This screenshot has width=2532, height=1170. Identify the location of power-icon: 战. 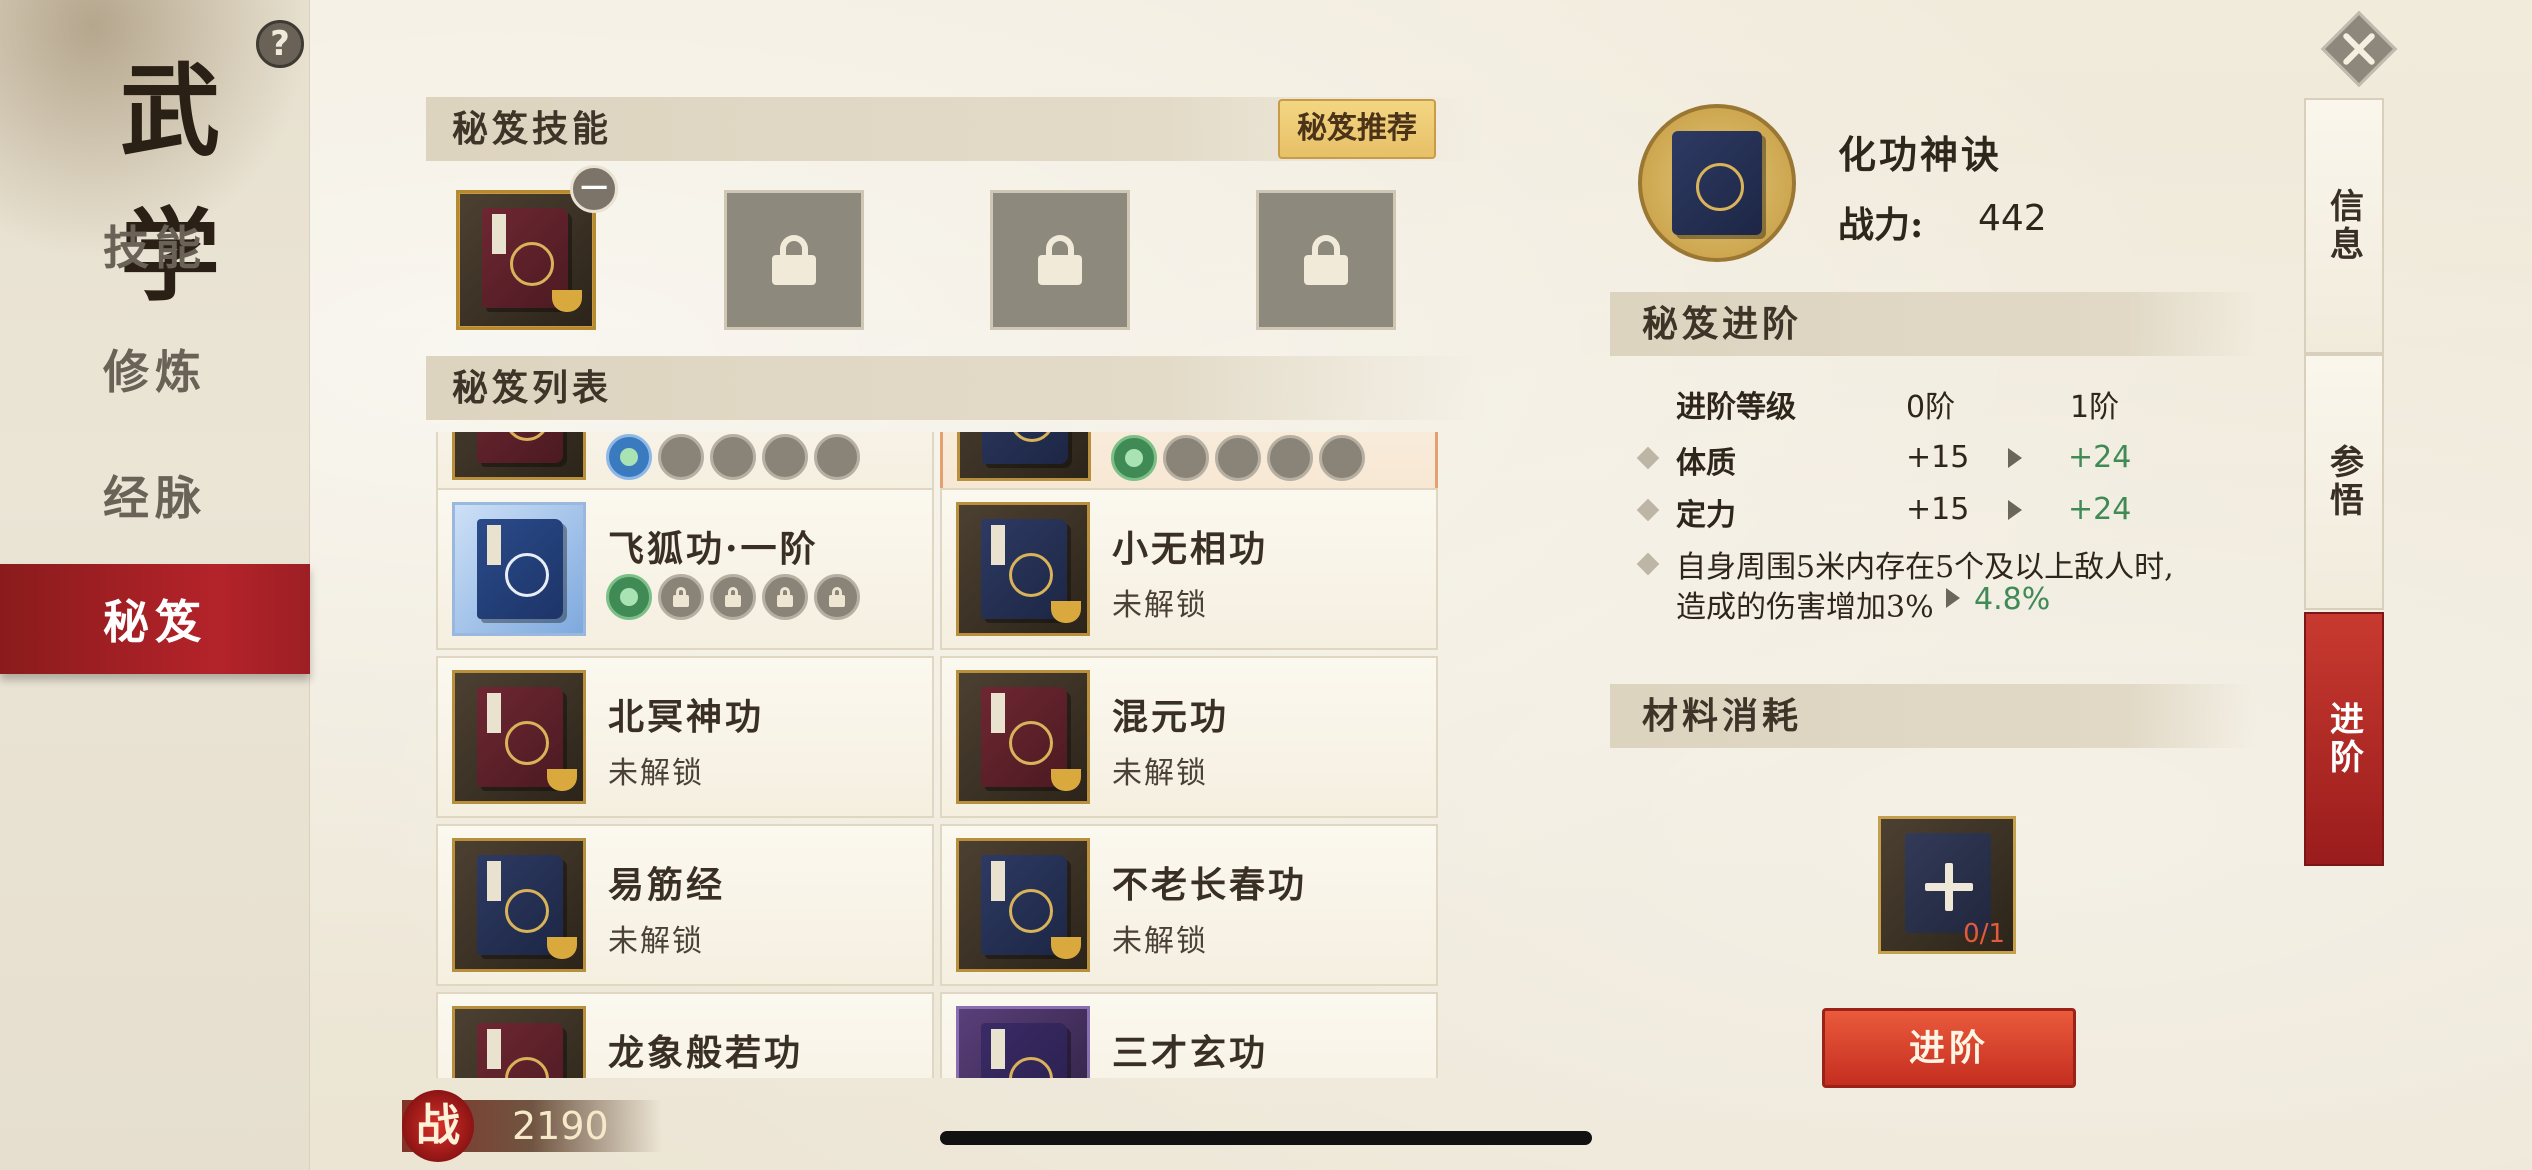
(438, 1126).